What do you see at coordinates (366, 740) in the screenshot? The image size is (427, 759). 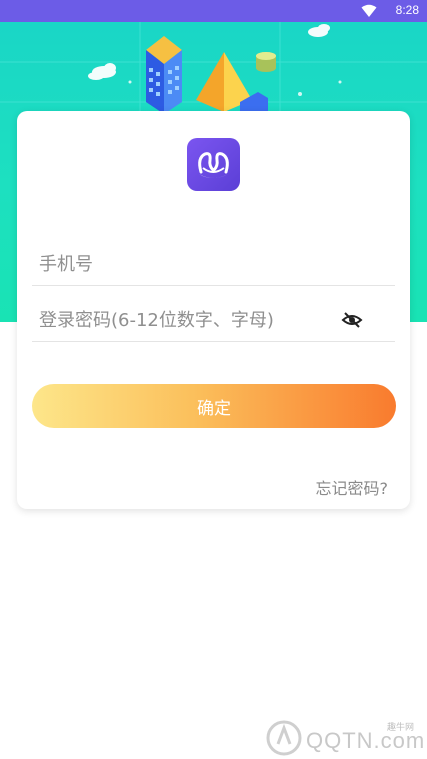 I see `watermark-big-text: QQTN.com` at bounding box center [366, 740].